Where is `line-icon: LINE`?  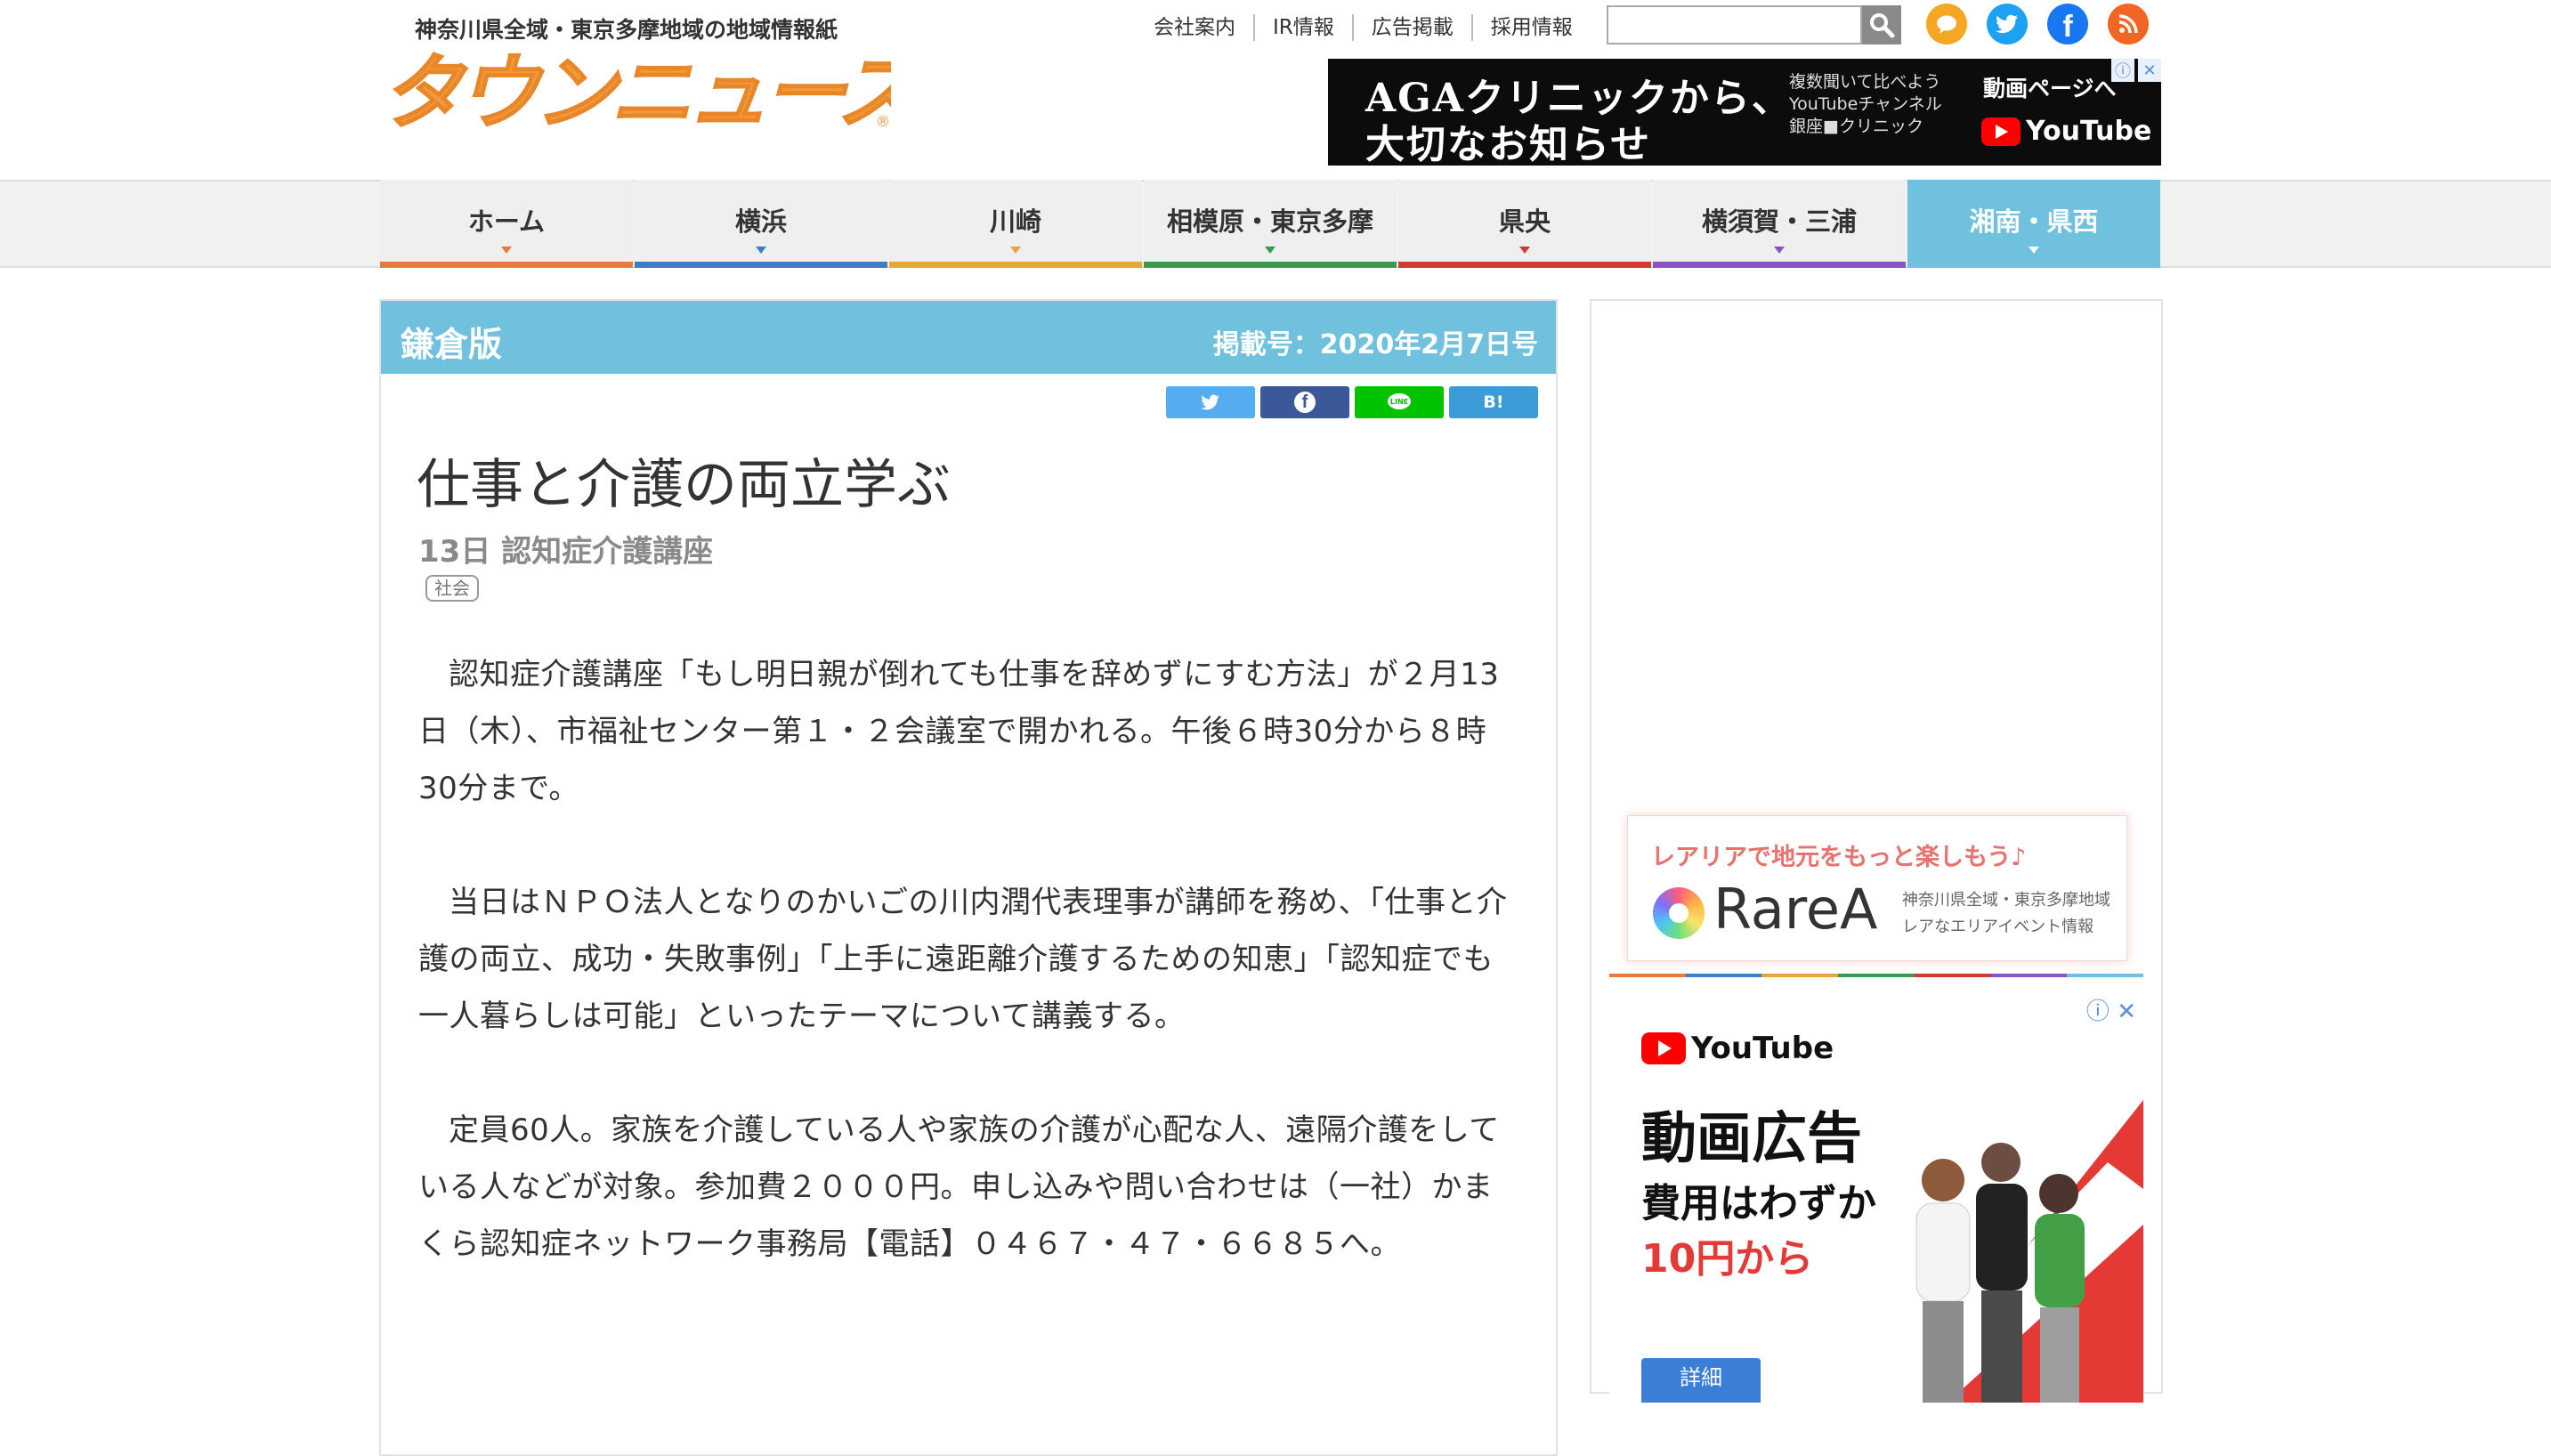
line-icon: LINE is located at coordinates (1399, 401).